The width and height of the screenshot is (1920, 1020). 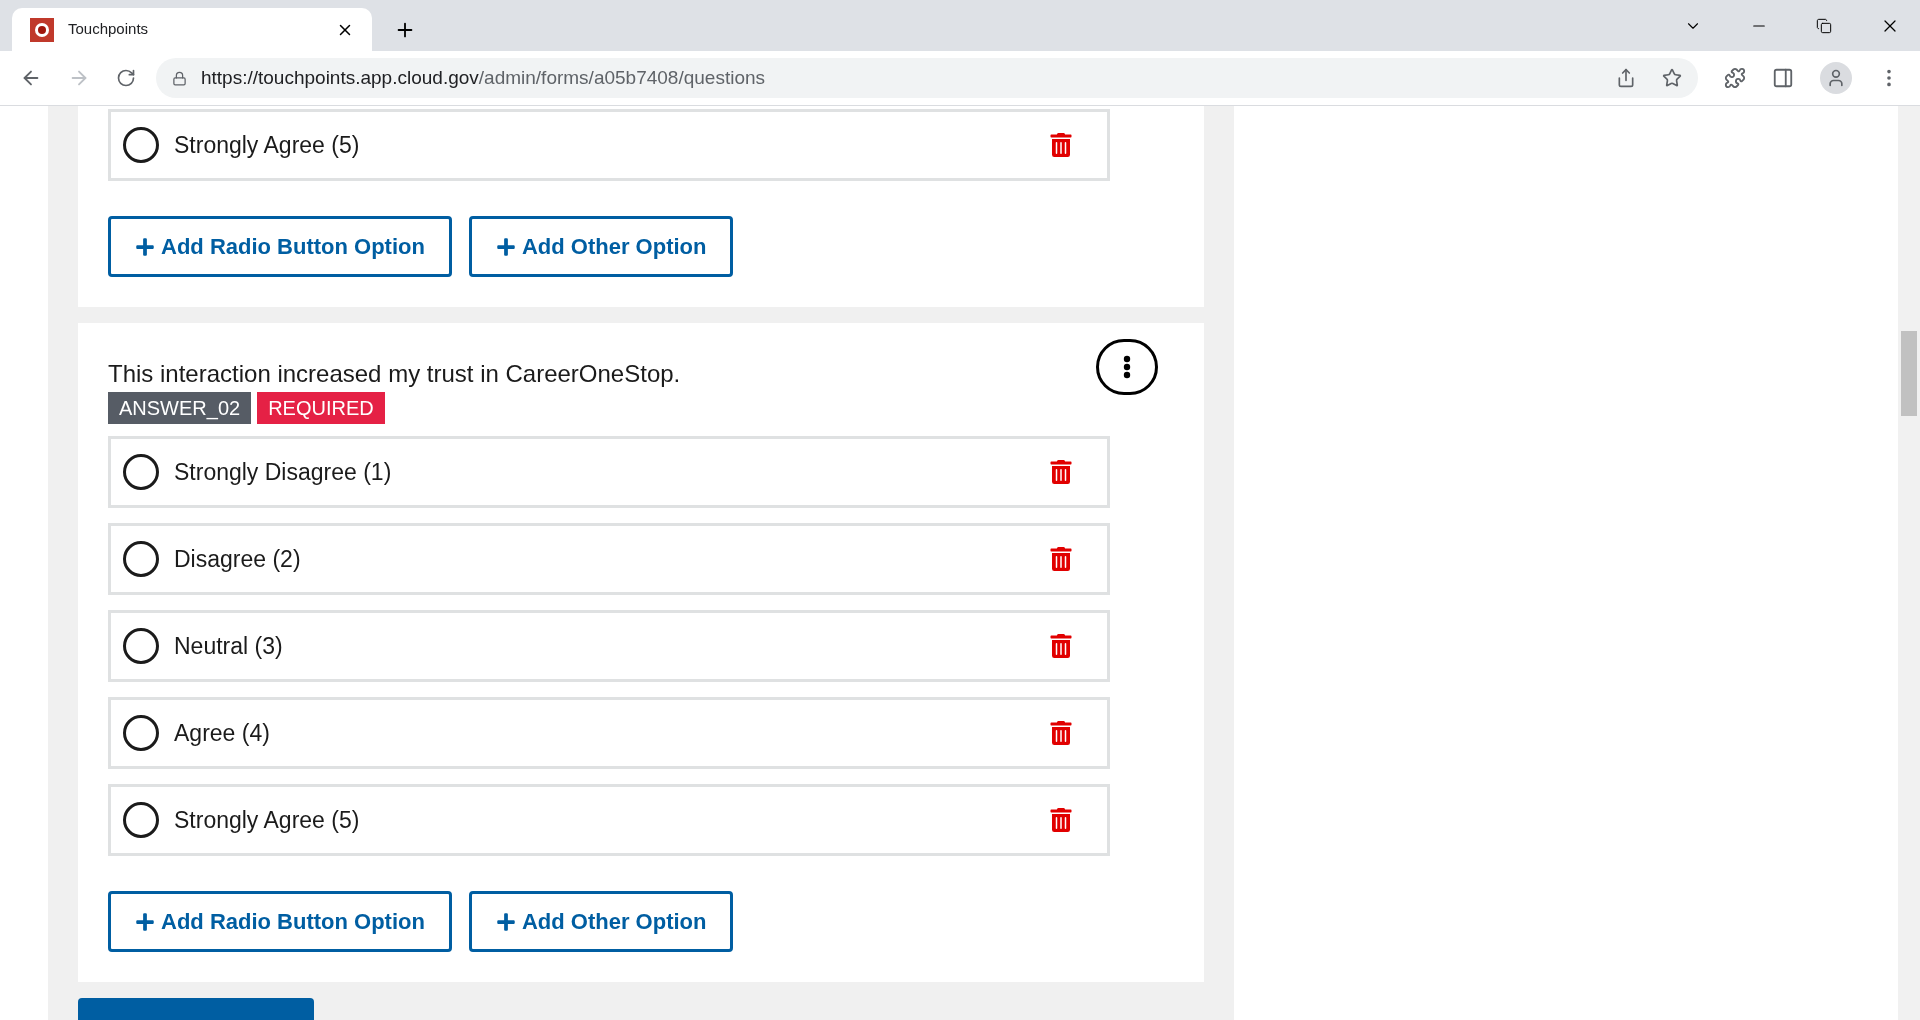 I want to click on star-icon, so click(x=1672, y=78).